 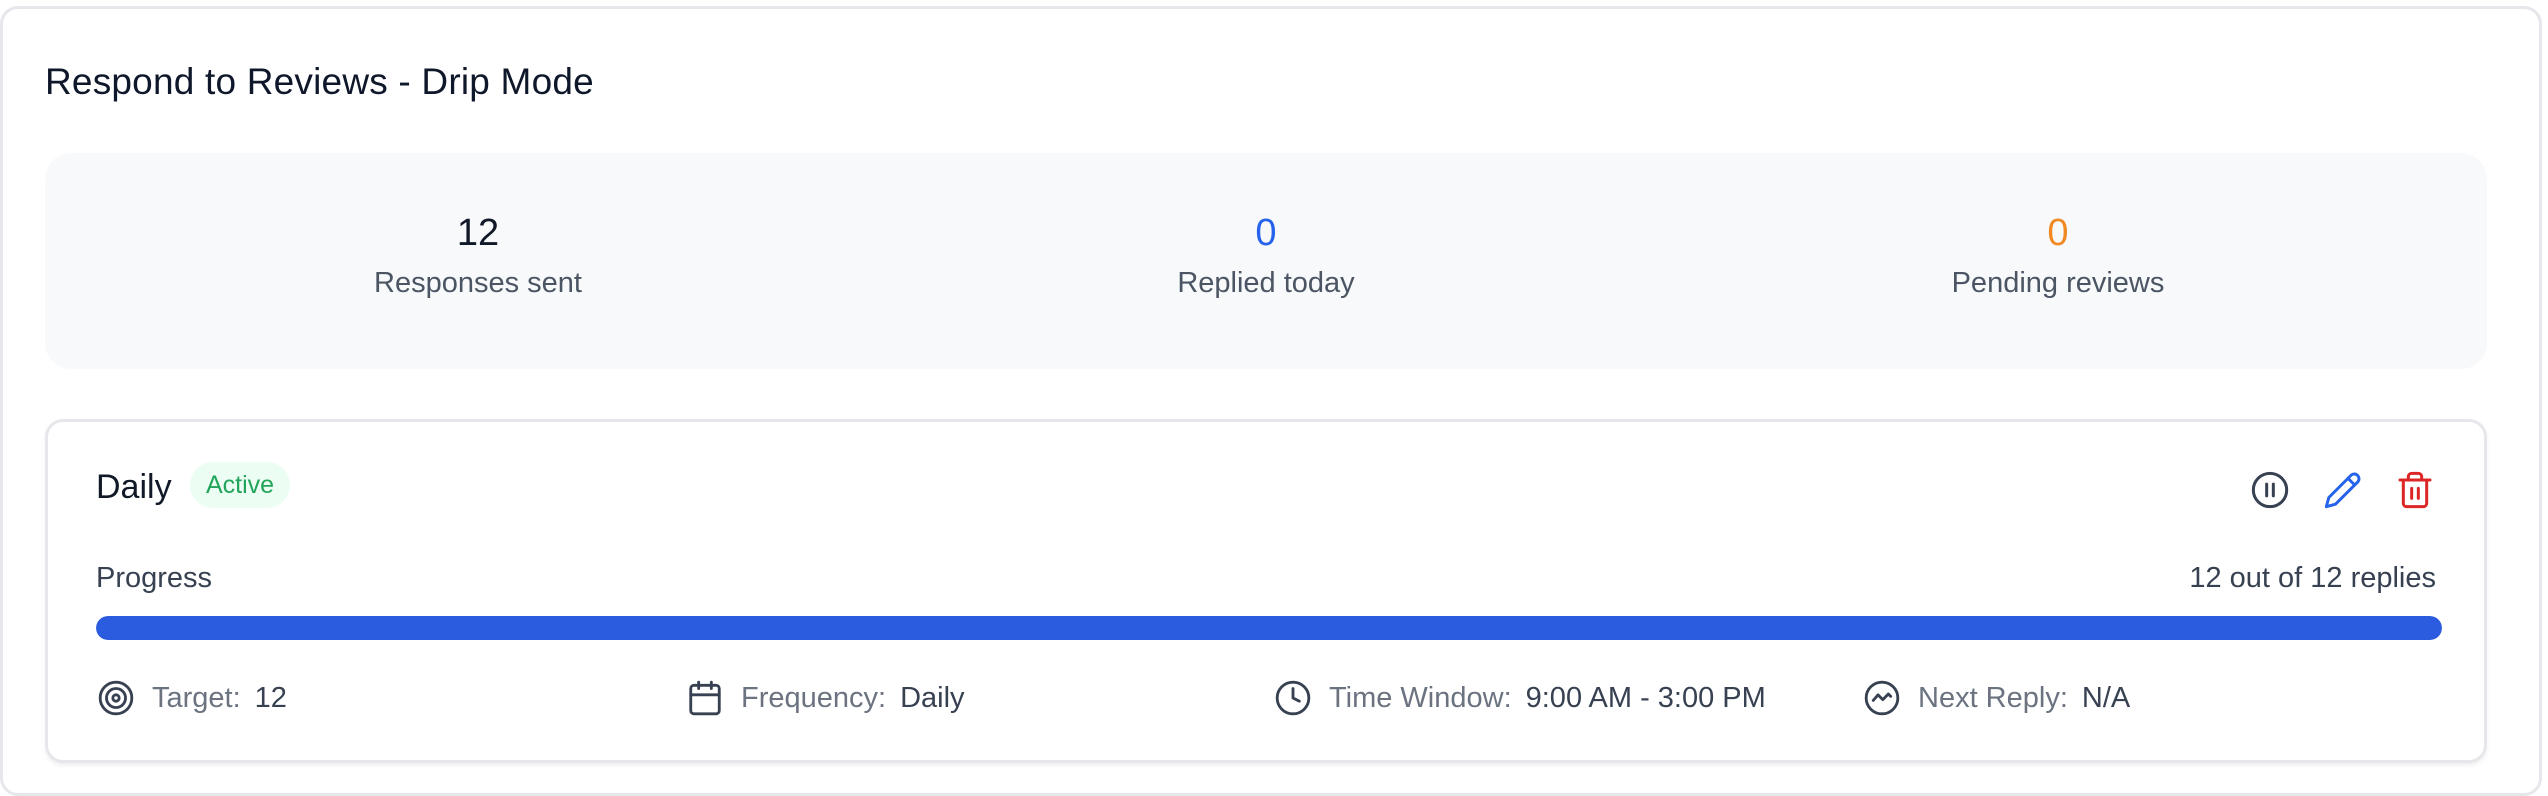 I want to click on meta-label: Time Window:, so click(x=1420, y=697).